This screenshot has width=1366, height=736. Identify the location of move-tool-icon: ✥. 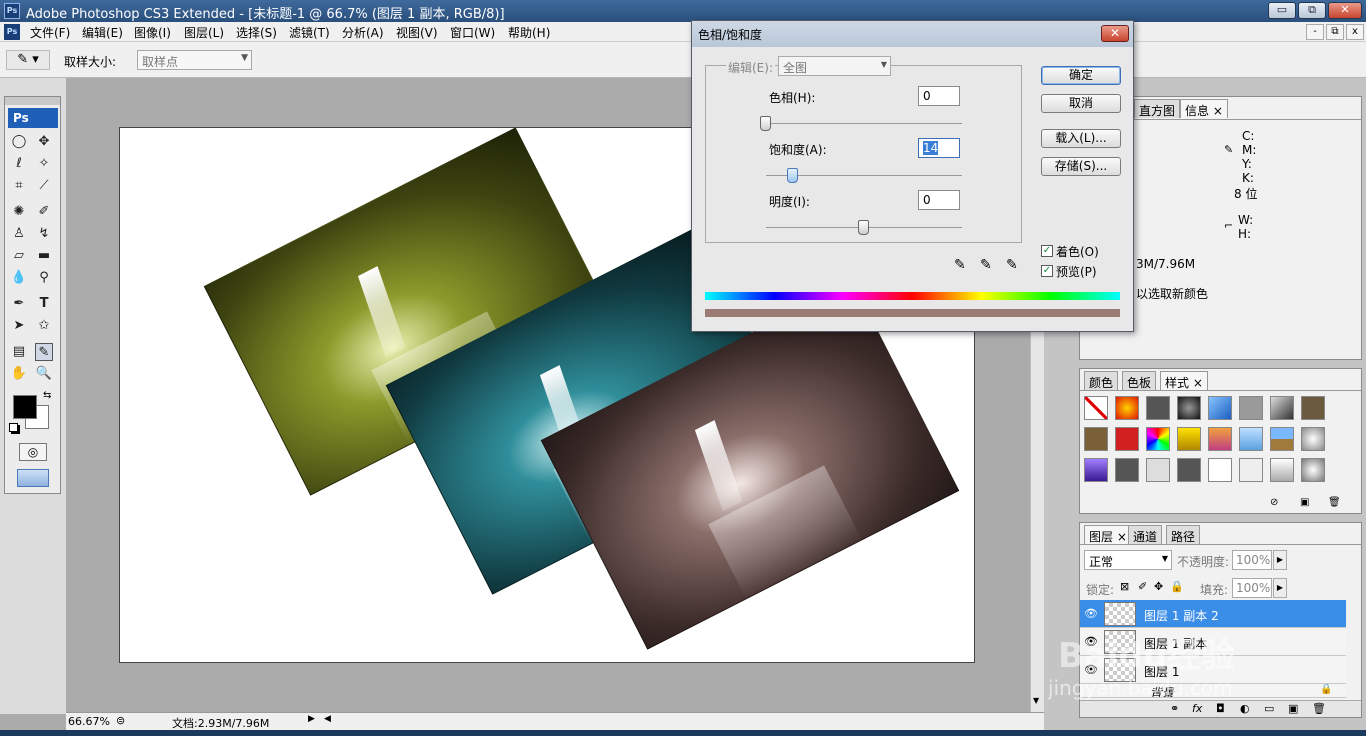
(44, 142).